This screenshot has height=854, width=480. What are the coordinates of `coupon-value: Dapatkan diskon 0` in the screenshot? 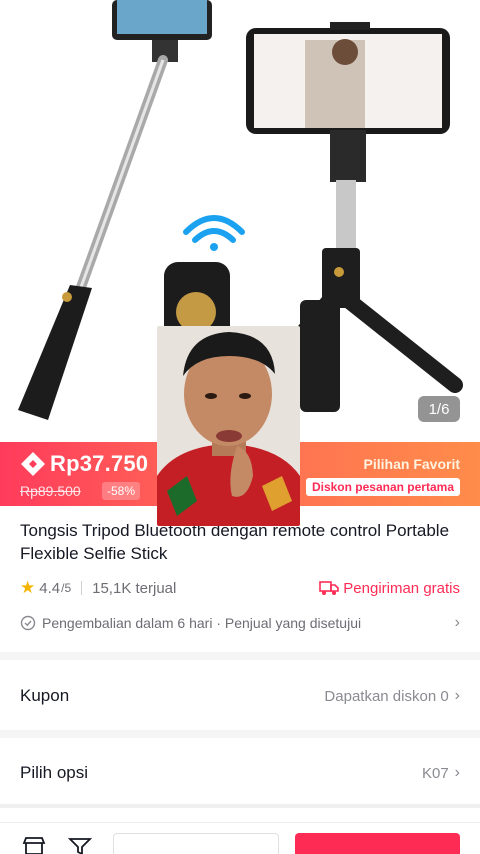 It's located at (386, 696).